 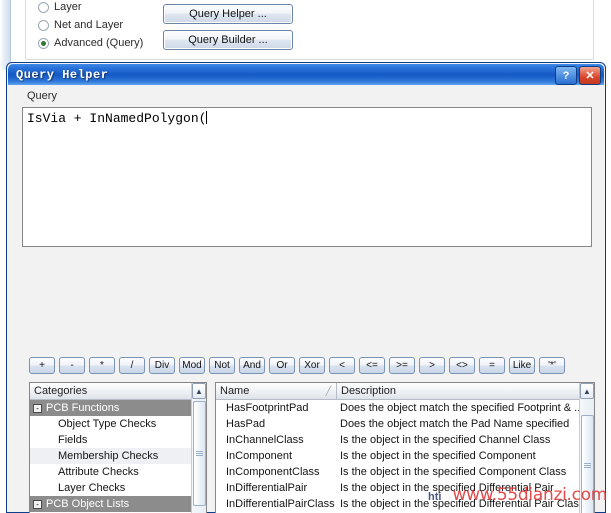 I want to click on name-cell: InComponent, so click(x=259, y=456).